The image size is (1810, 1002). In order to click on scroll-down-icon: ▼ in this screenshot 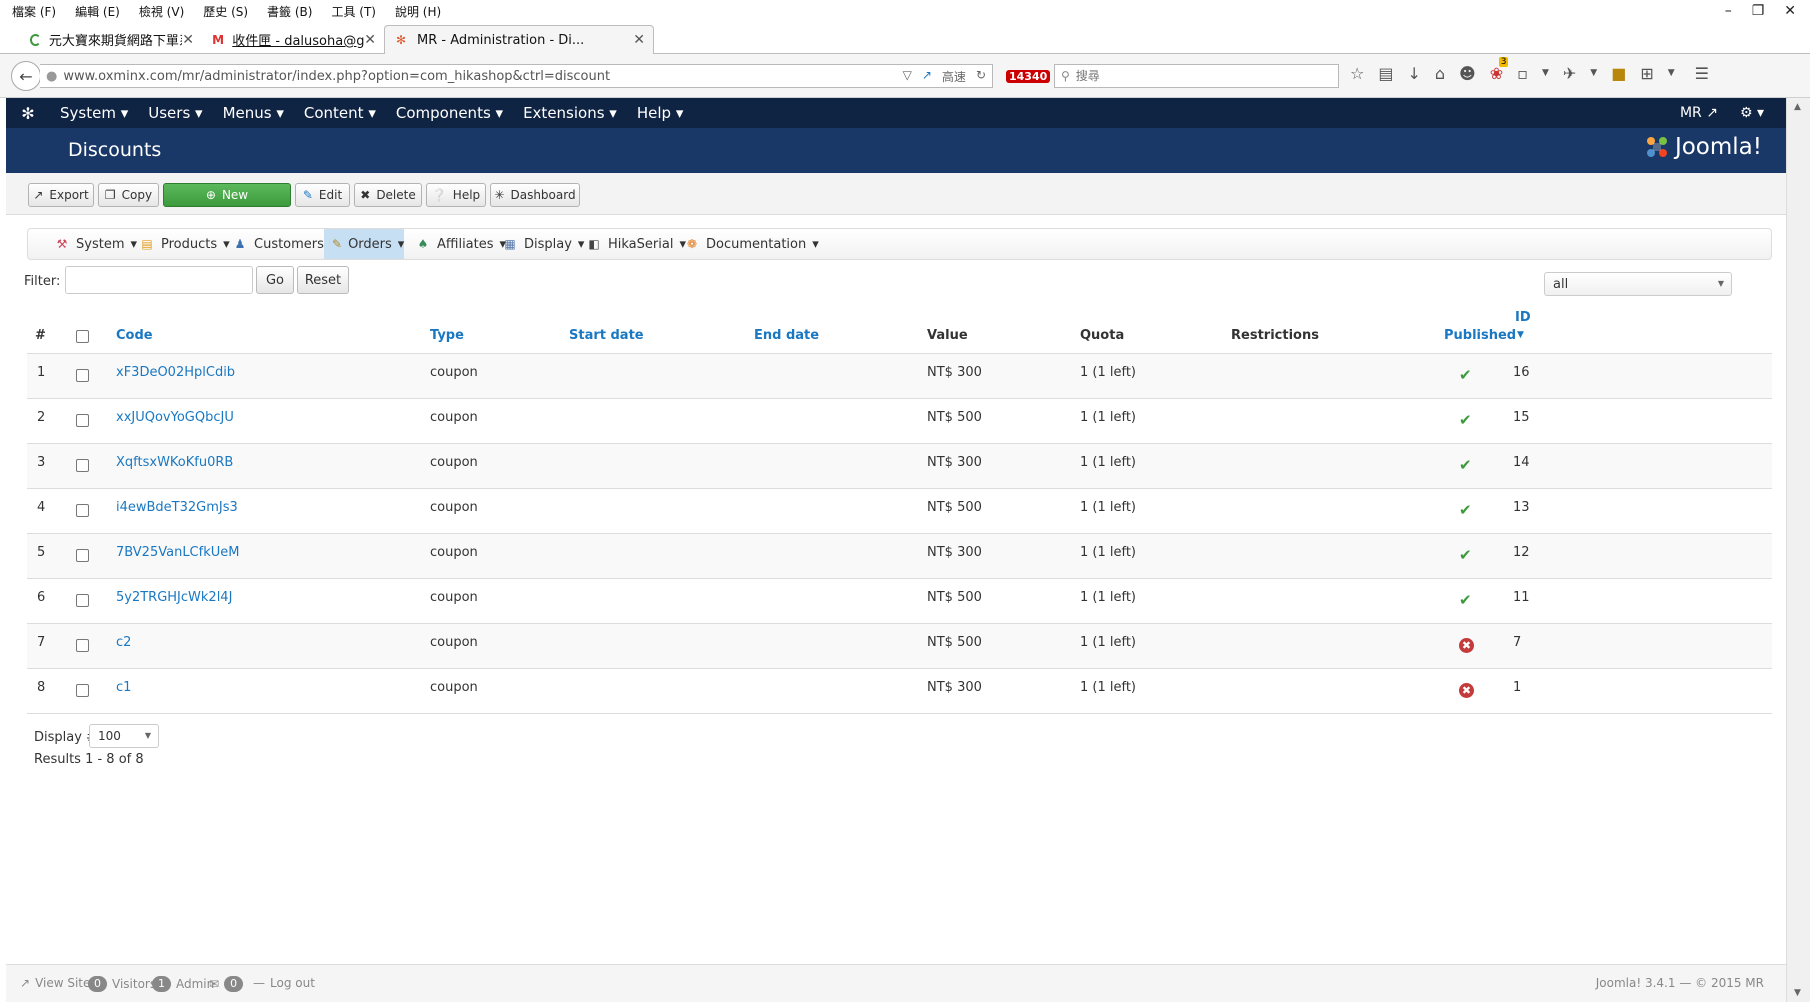, I will do `click(1797, 993)`.